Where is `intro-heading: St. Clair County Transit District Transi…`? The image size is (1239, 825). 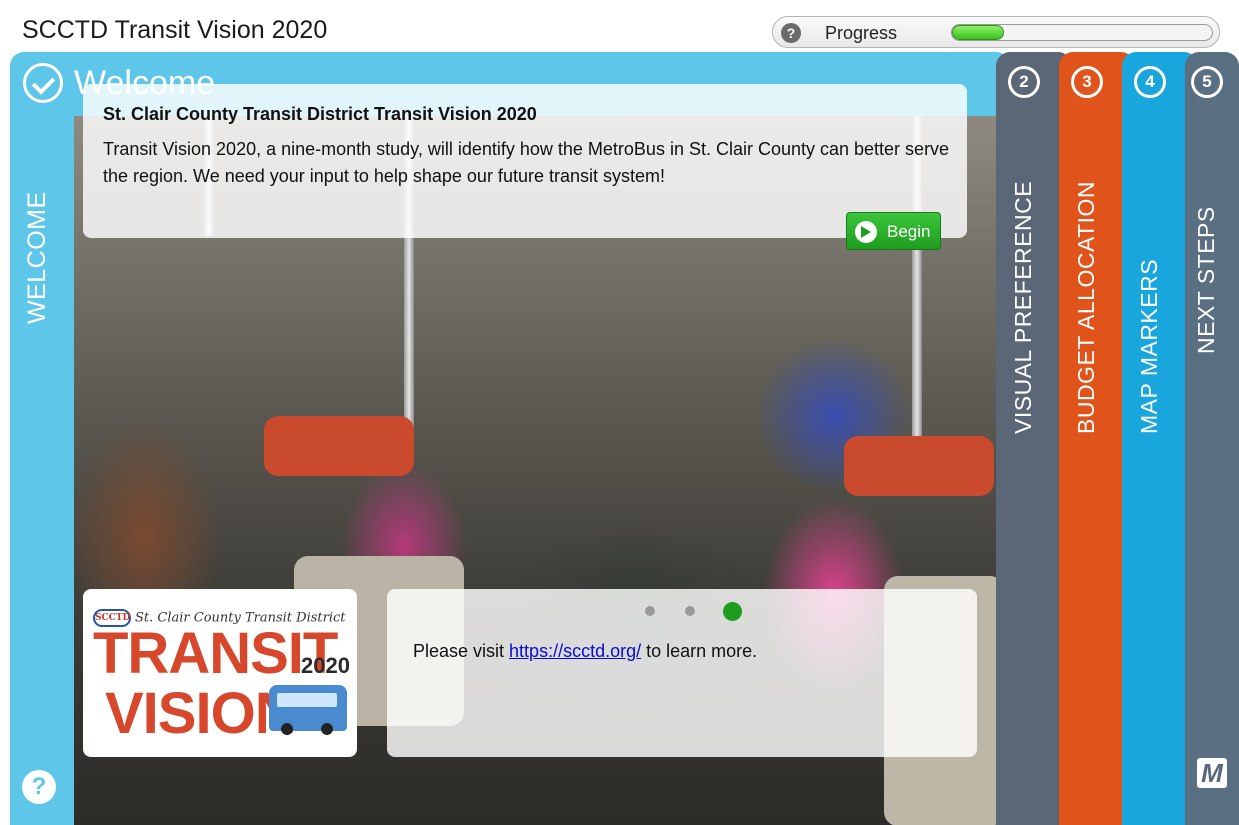 intro-heading: St. Clair County Transit District Transi… is located at coordinates (320, 114).